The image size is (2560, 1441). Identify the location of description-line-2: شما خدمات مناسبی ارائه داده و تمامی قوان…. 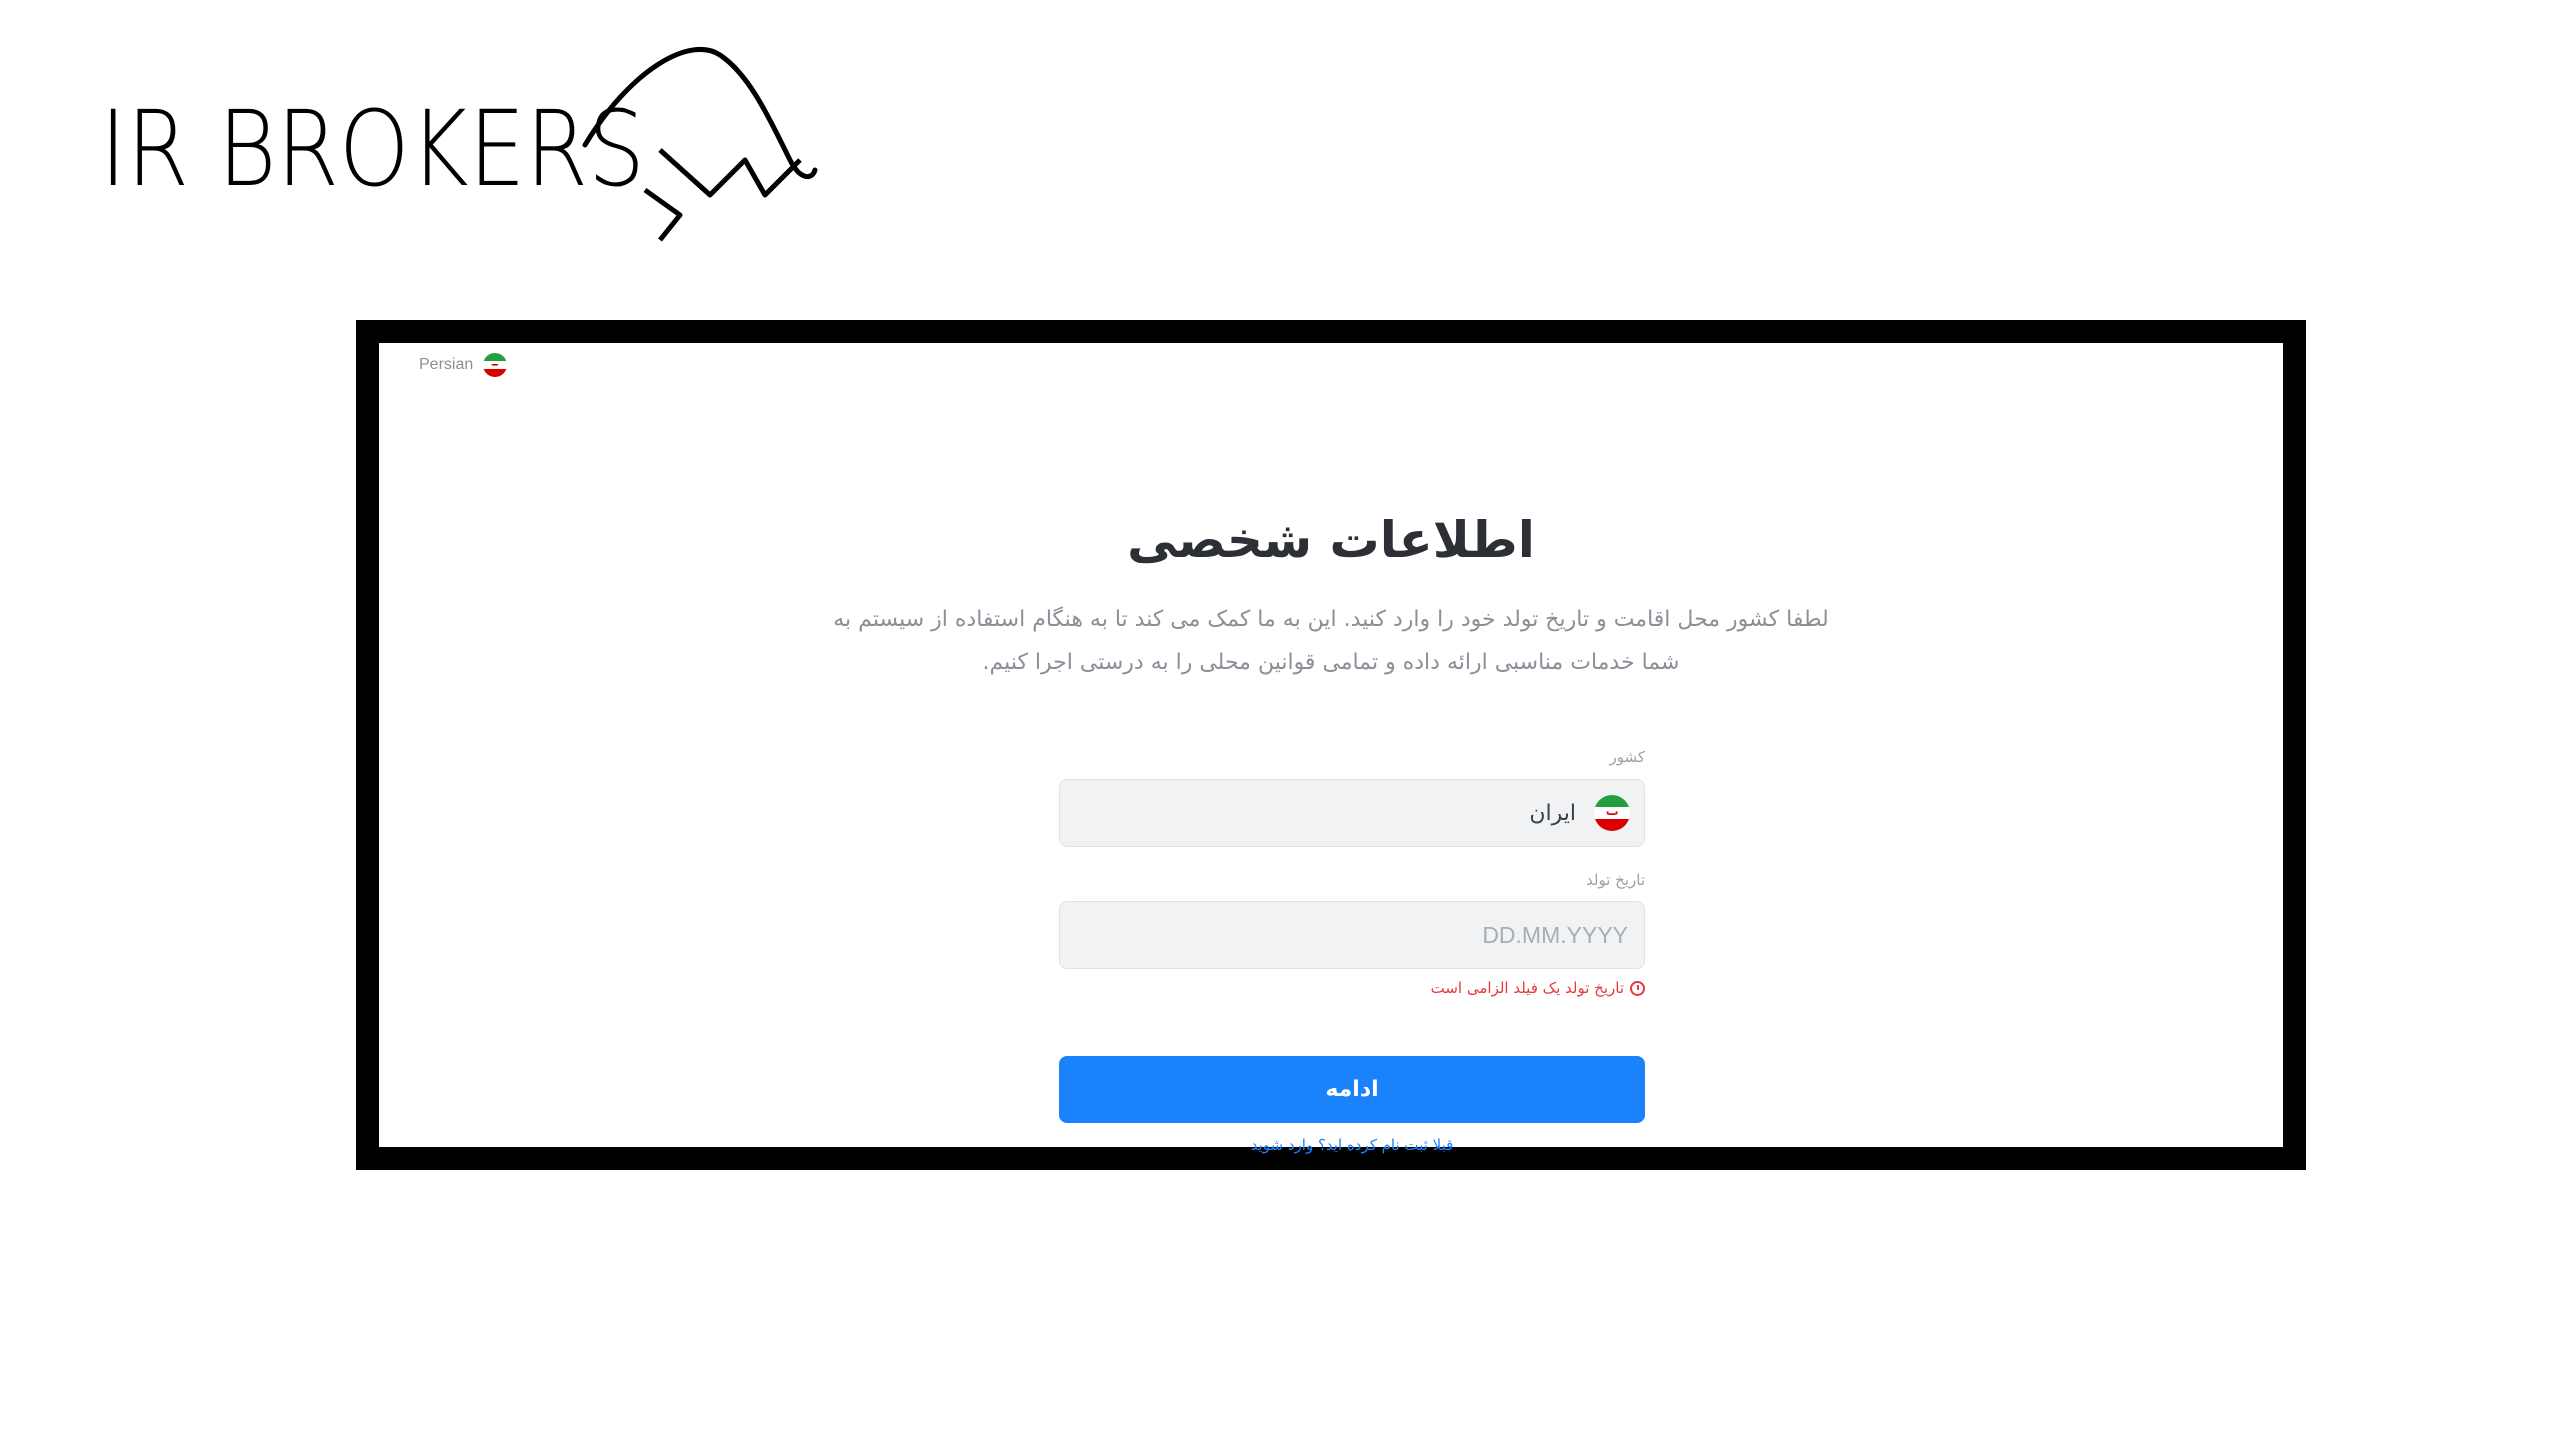
(1331, 662).